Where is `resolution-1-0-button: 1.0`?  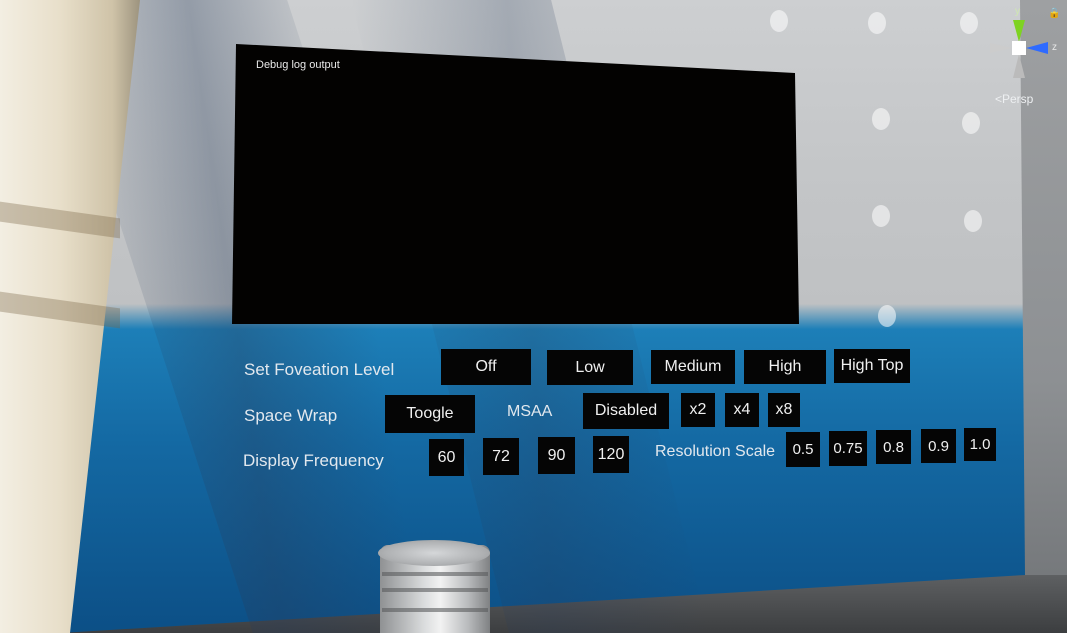 resolution-1-0-button: 1.0 is located at coordinates (980, 444).